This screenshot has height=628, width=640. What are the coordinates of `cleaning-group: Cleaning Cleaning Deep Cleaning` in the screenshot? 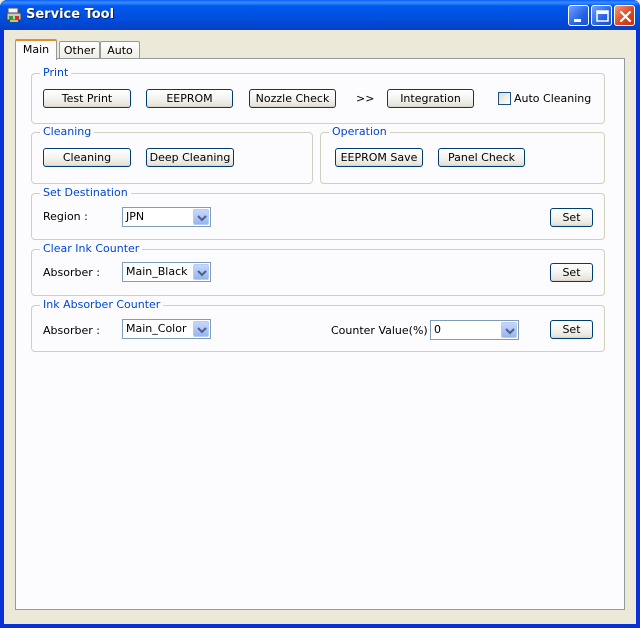 It's located at (172, 154).